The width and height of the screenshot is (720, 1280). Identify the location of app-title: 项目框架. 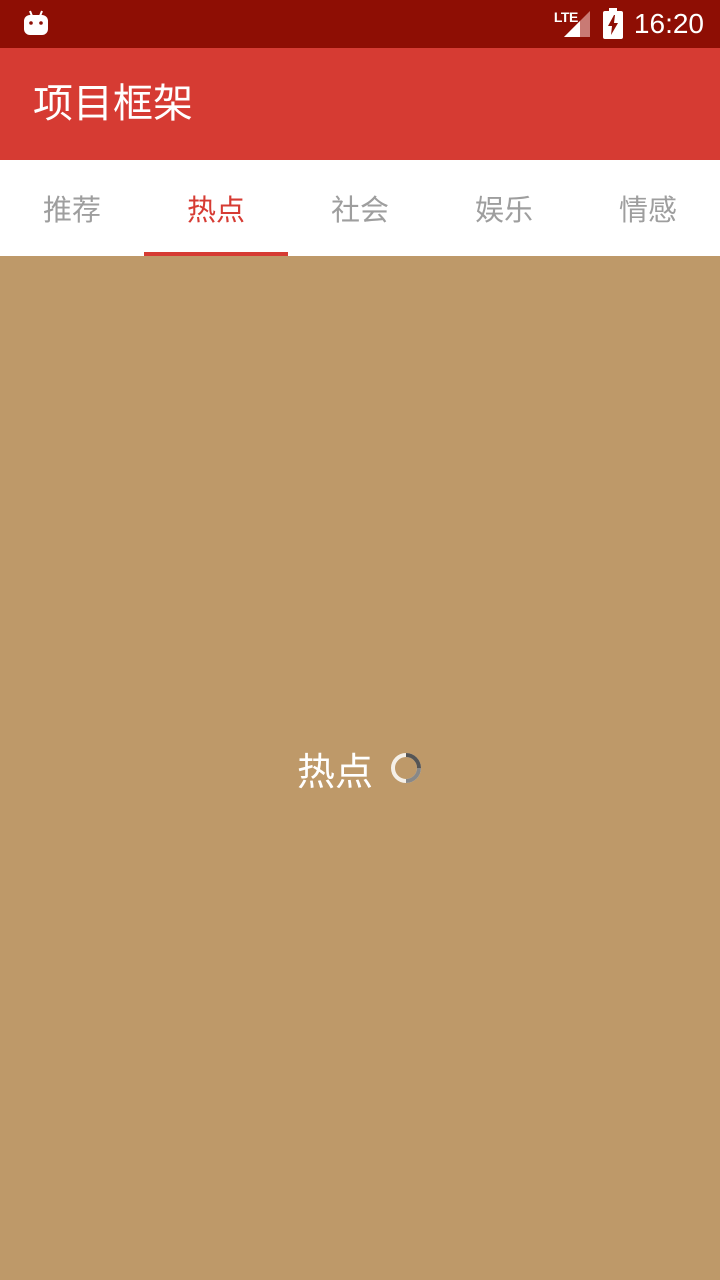
(113, 104).